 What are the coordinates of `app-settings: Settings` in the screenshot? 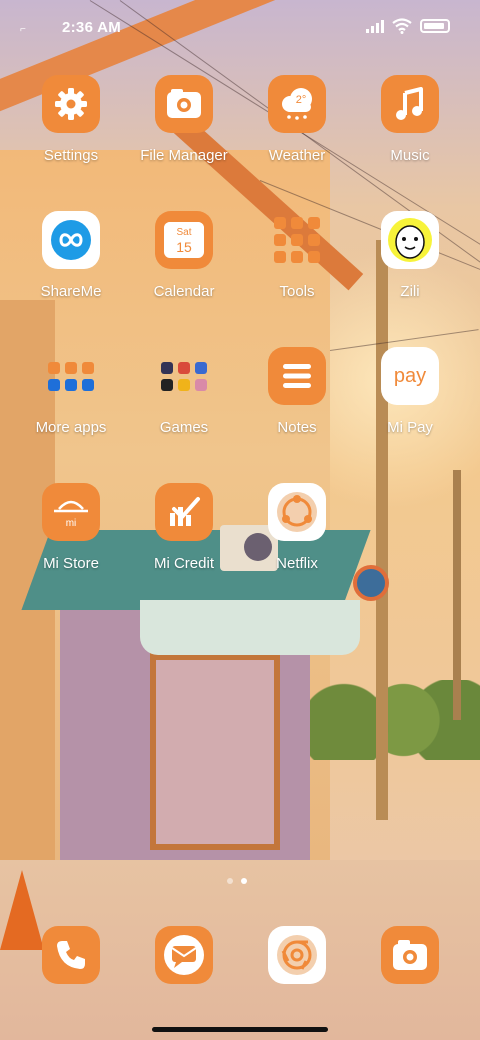 It's located at (71, 119).